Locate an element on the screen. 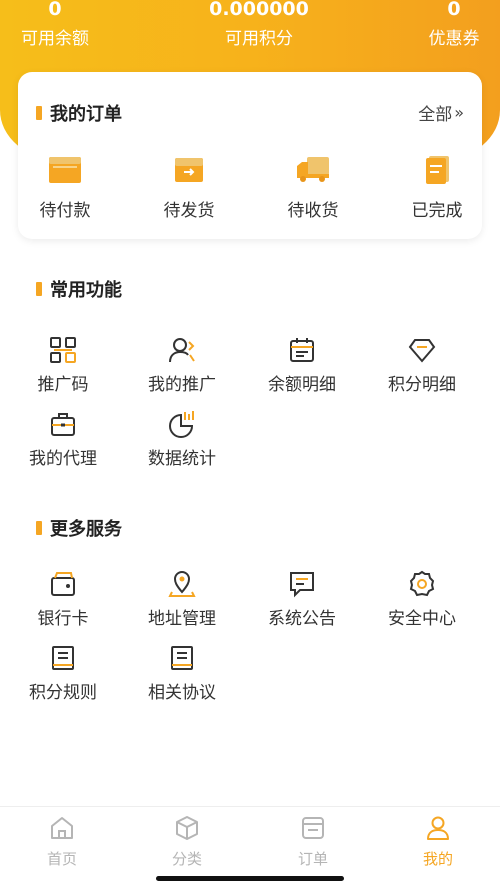 The width and height of the screenshot is (500, 889). common-functions-title: 常用功能 is located at coordinates (79, 289).